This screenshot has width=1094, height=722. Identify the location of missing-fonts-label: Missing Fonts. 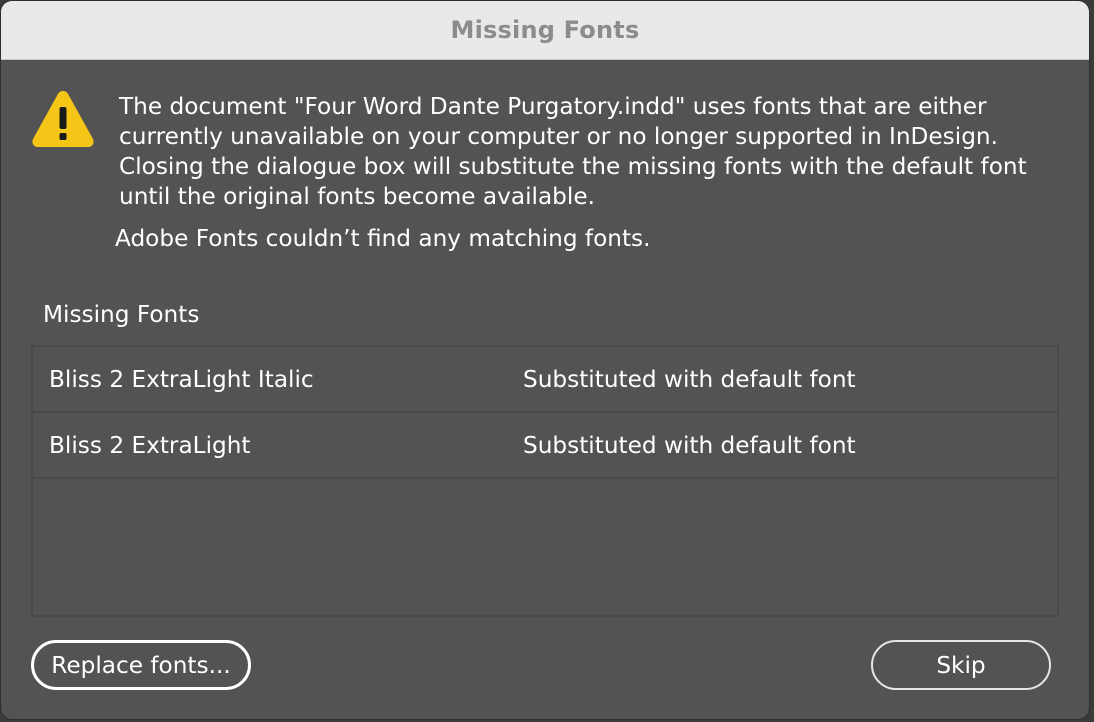
(121, 314).